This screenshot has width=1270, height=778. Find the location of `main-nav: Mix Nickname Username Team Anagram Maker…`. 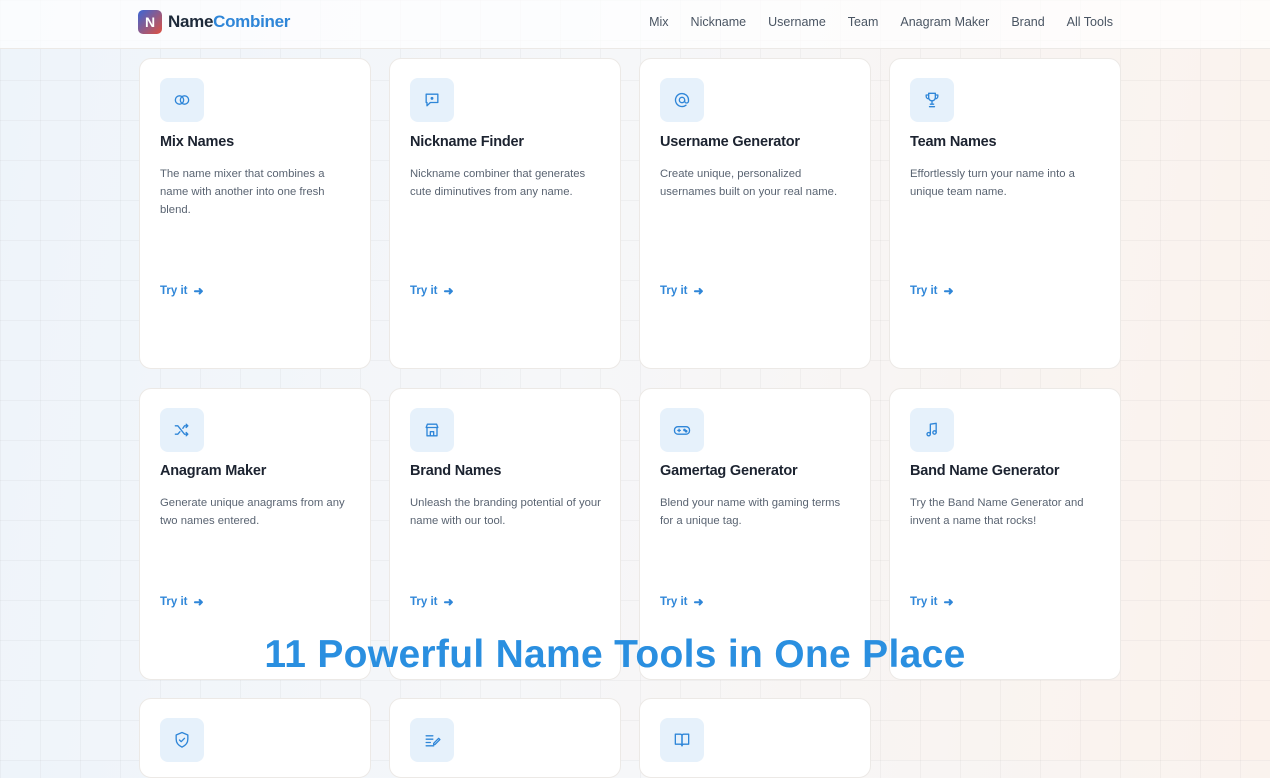

main-nav: Mix Nickname Username Team Anagram Maker… is located at coordinates (881, 22).